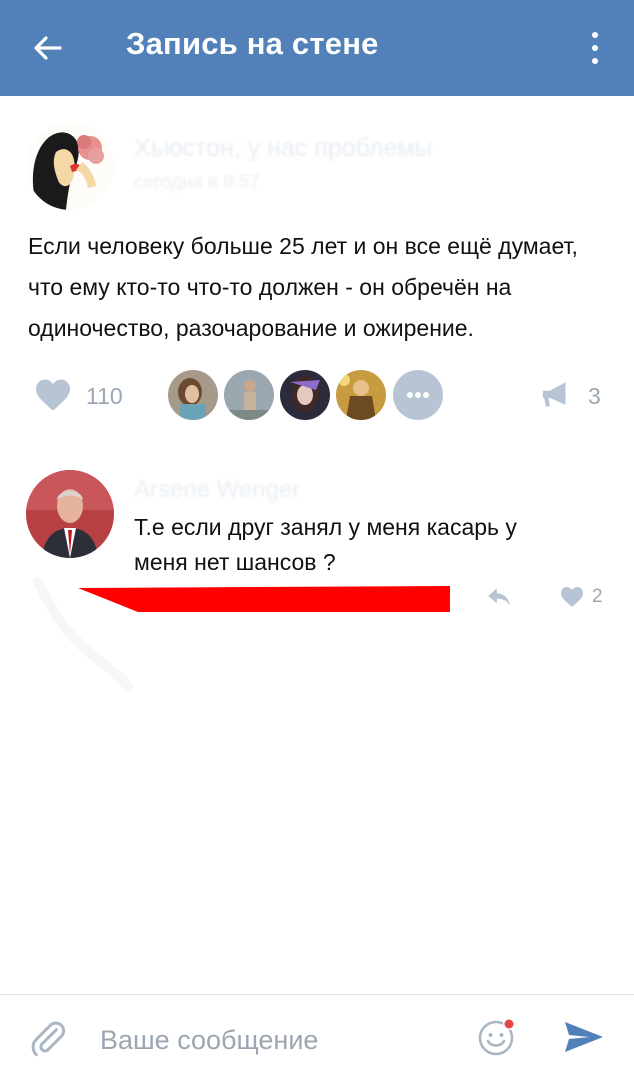 The height and width of the screenshot is (1080, 634). Describe the element at coordinates (283, 148) in the screenshot. I see `post-author-name: Хьюстон, у нас проблемы` at that location.